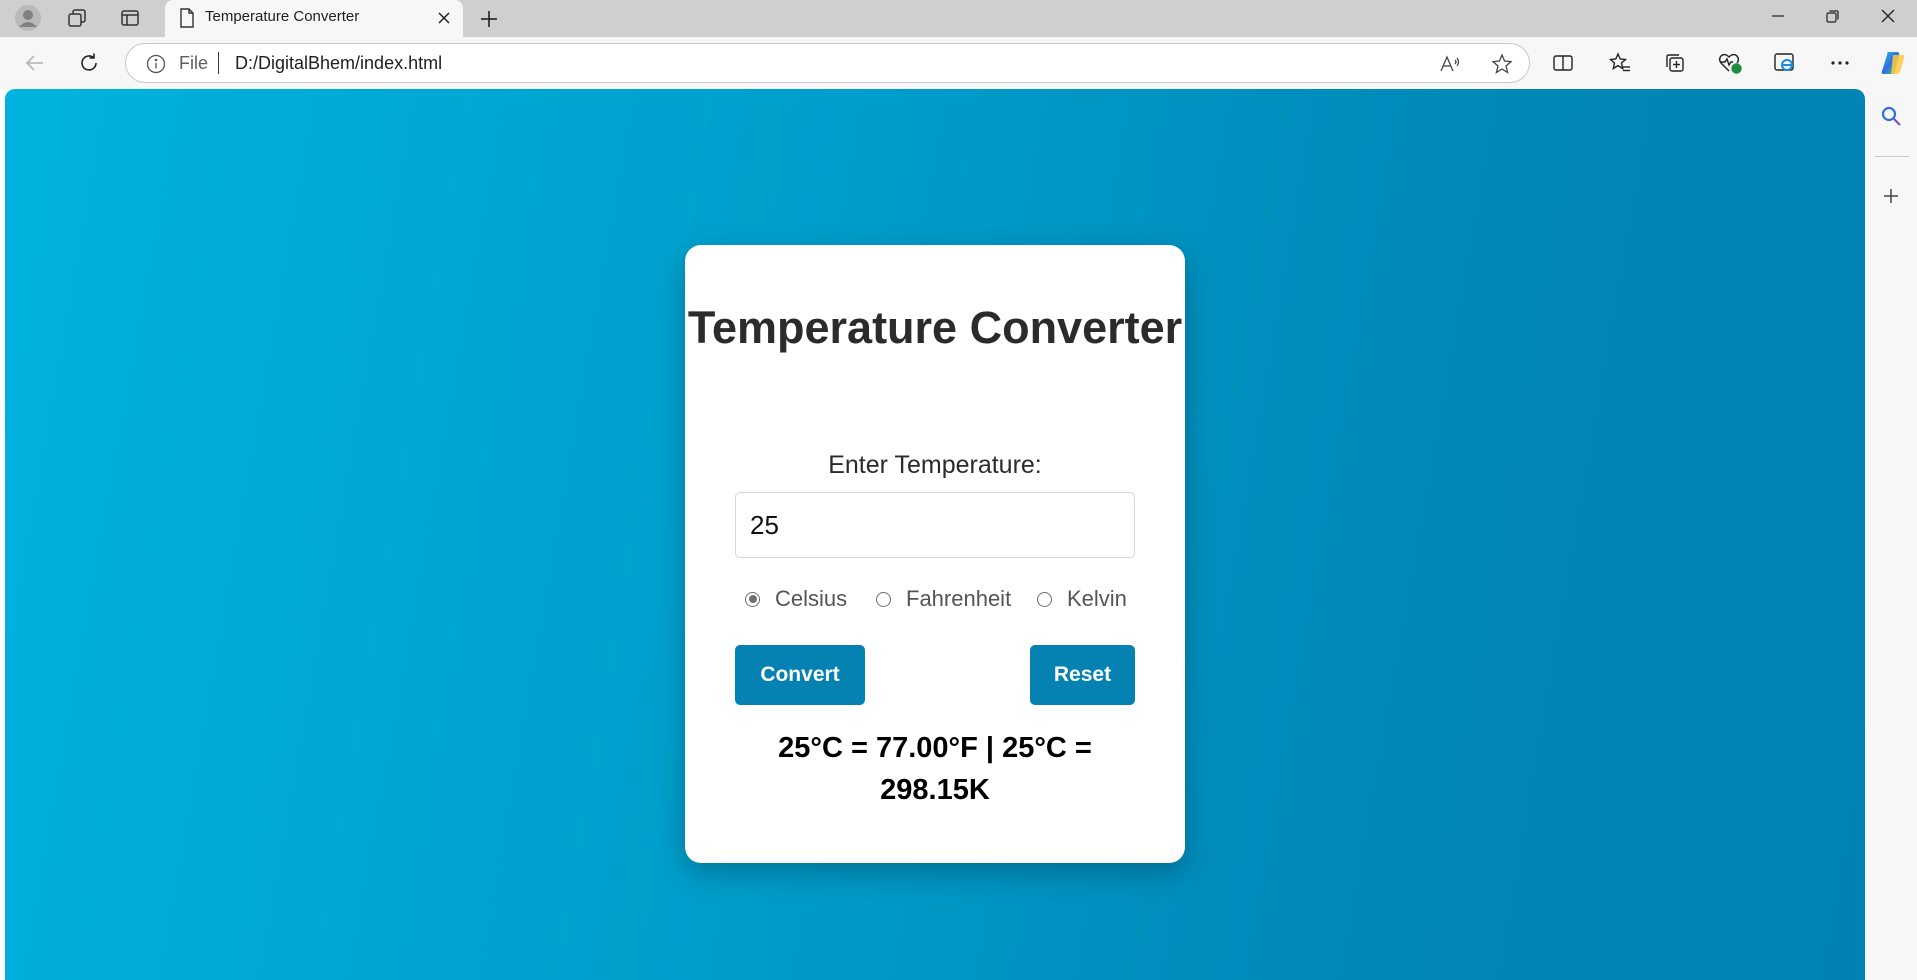  I want to click on unit-option-celsius: Celsius, so click(796, 599).